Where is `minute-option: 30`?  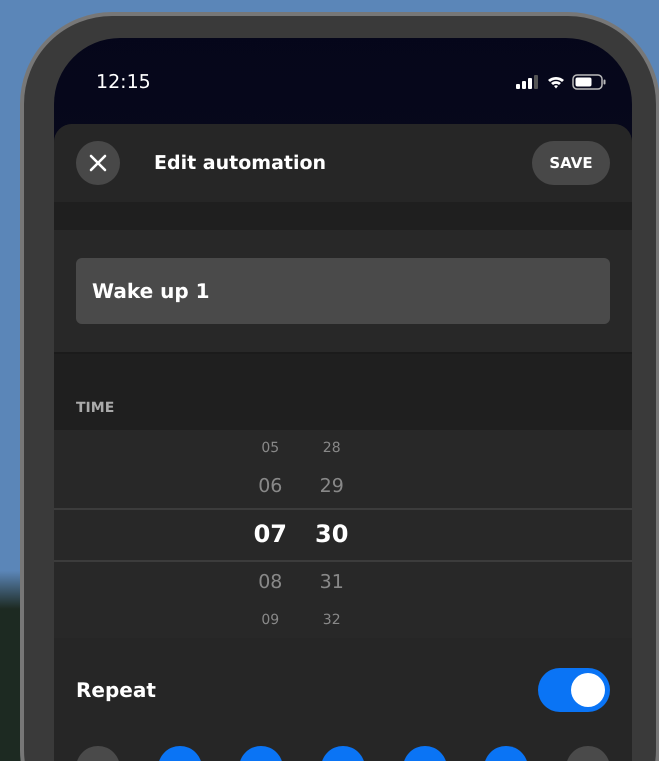 minute-option: 30 is located at coordinates (331, 534).